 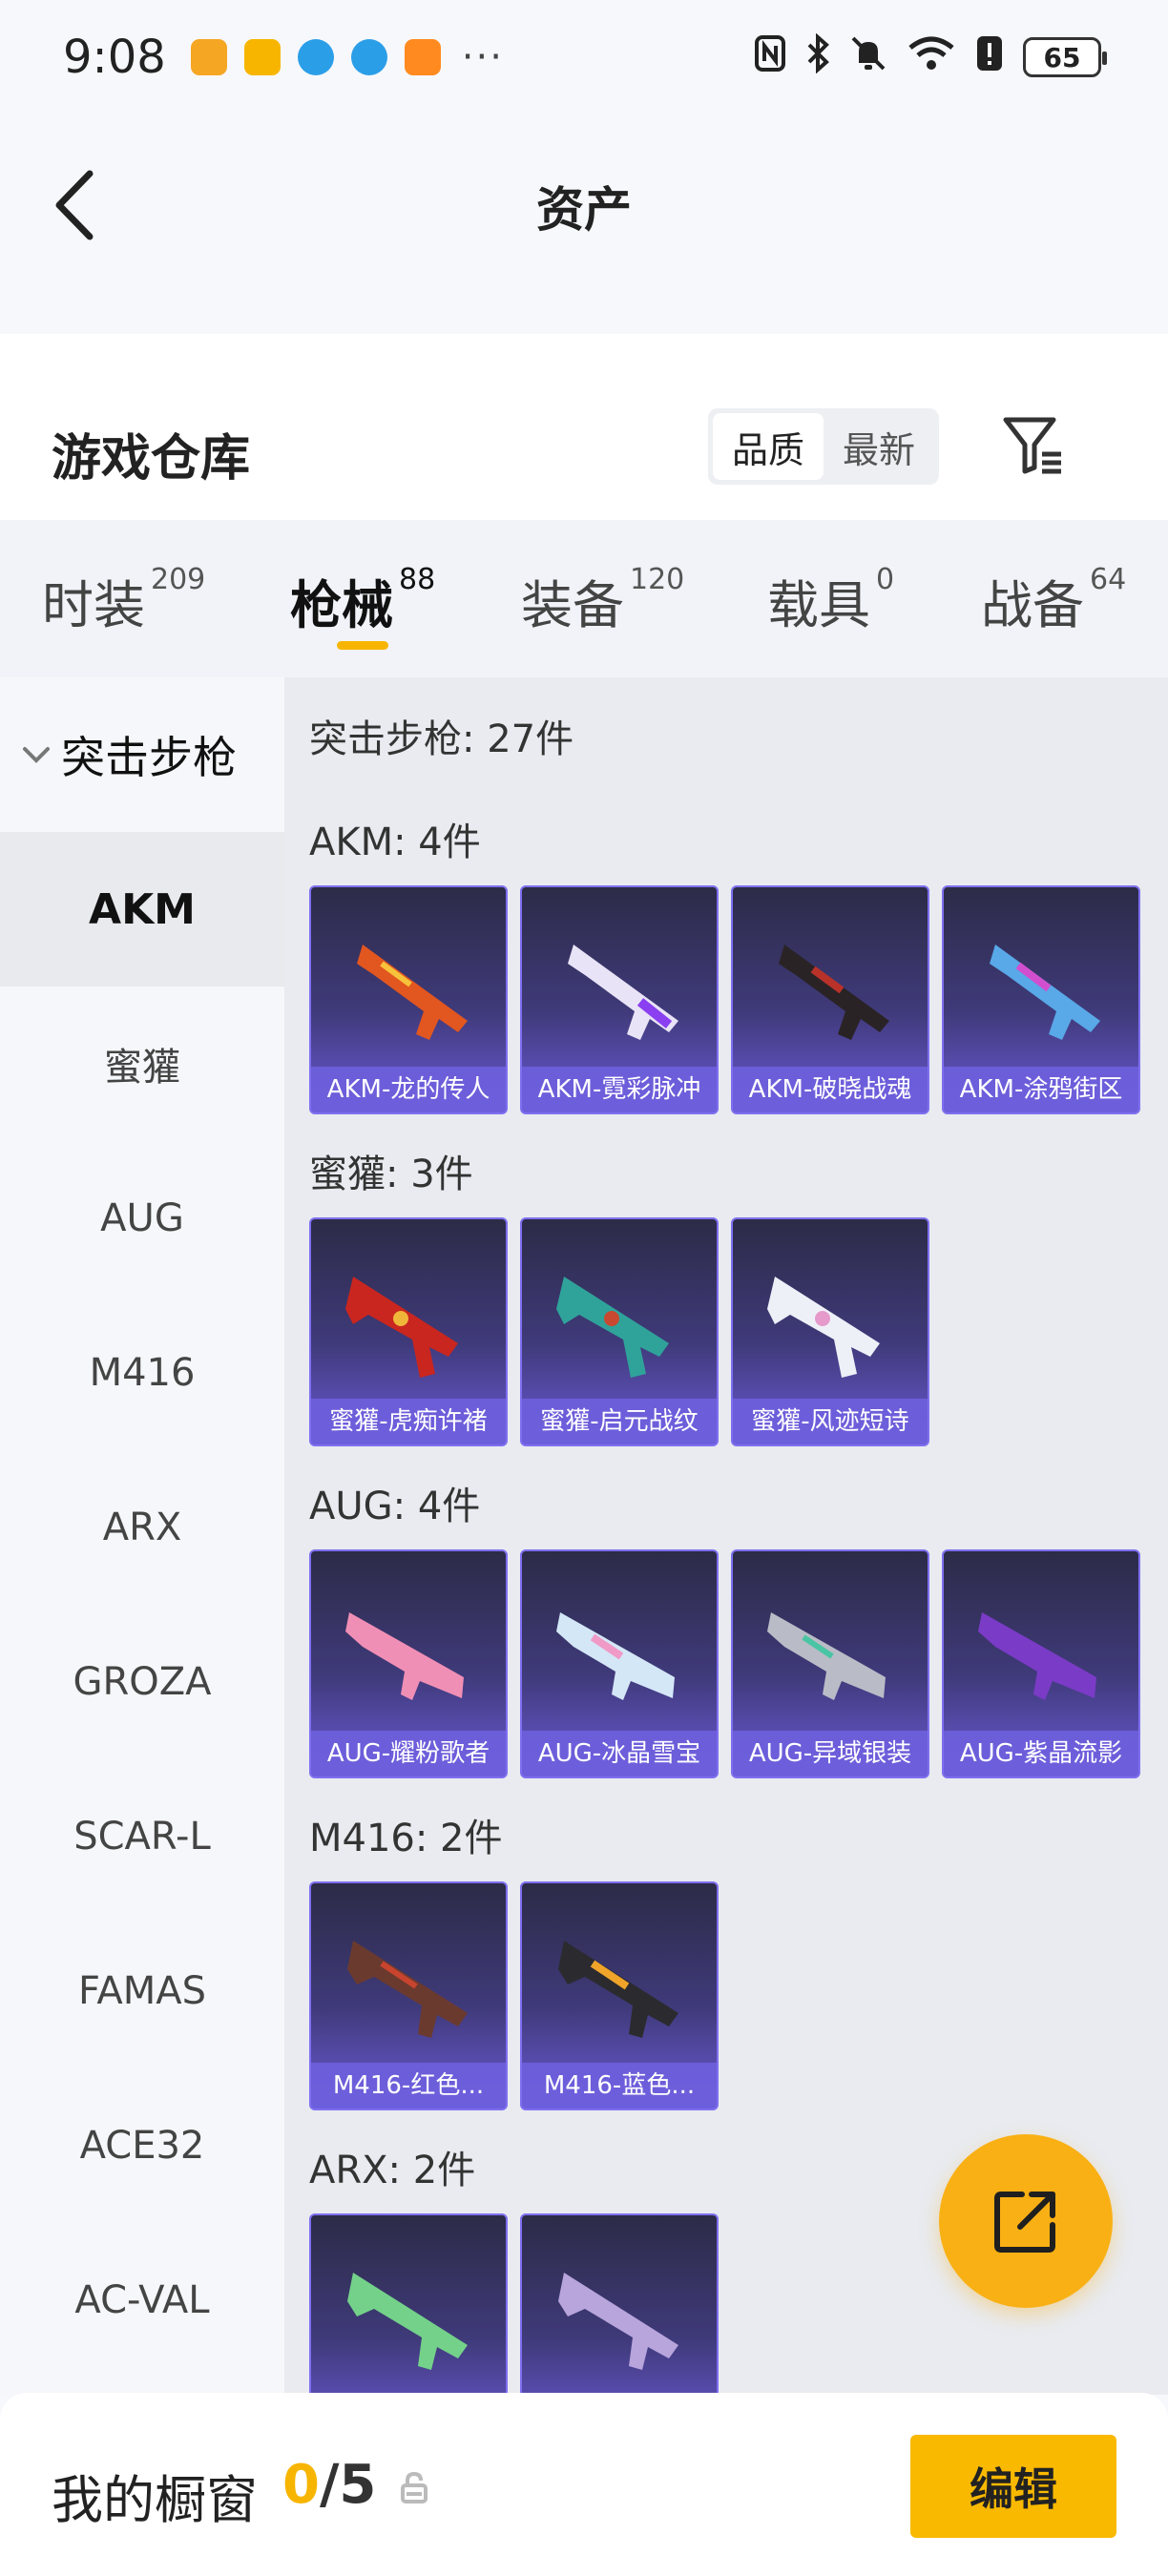 I want to click on tab-count: 209, so click(x=179, y=579).